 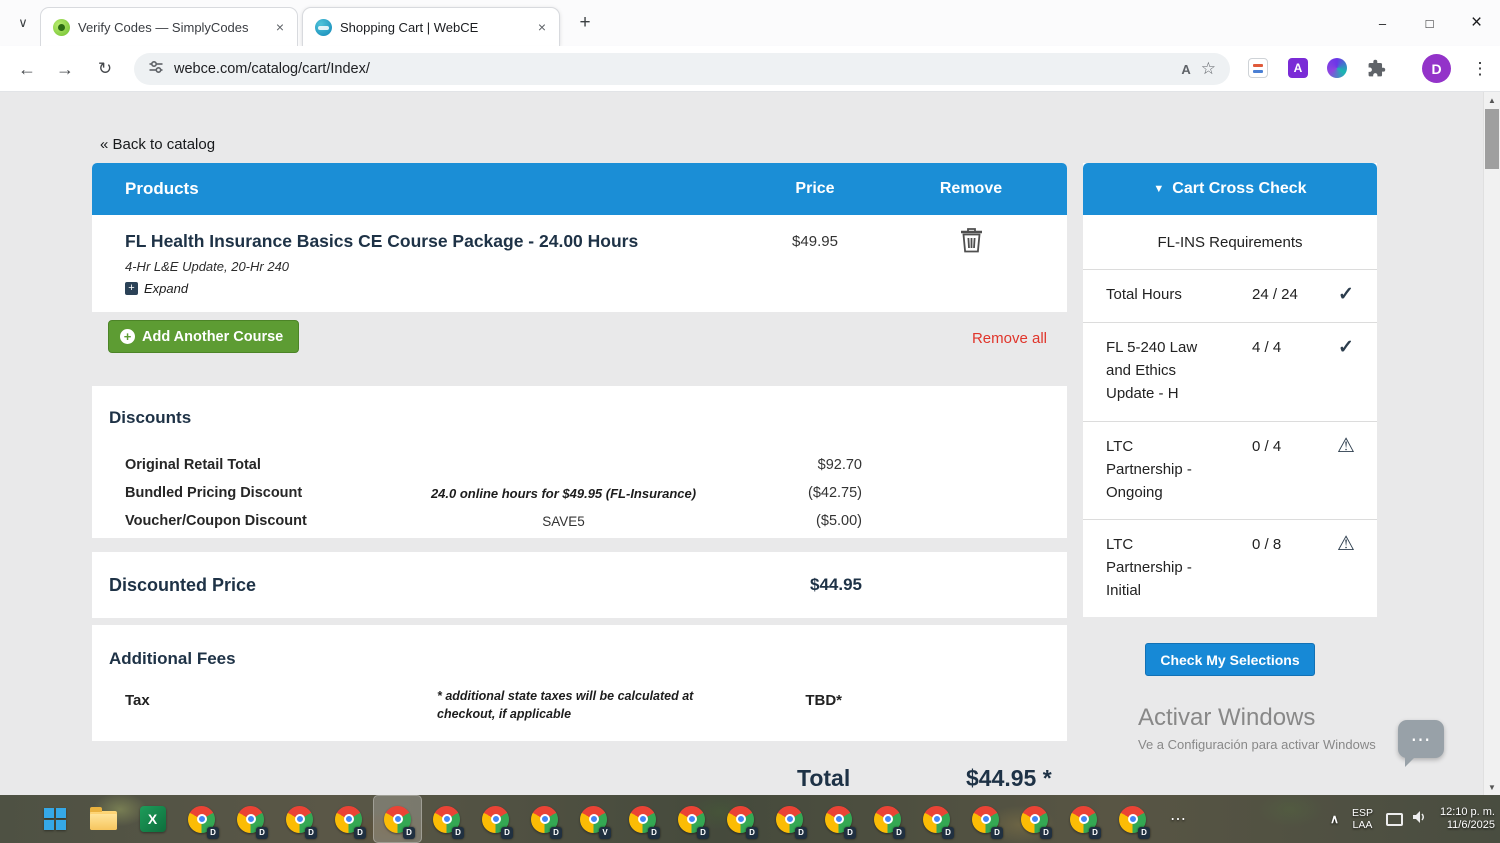 I want to click on products-column-header: Products, so click(x=162, y=188).